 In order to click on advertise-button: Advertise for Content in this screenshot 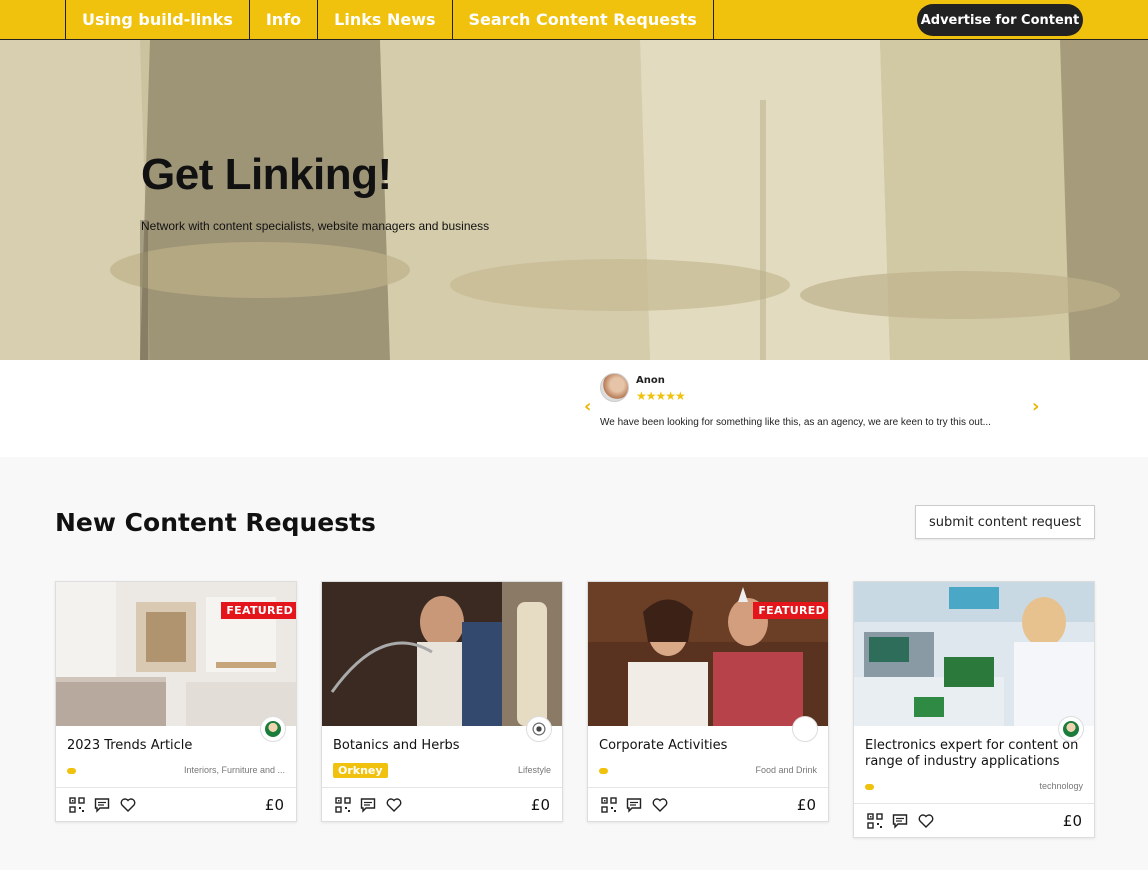, I will do `click(1000, 20)`.